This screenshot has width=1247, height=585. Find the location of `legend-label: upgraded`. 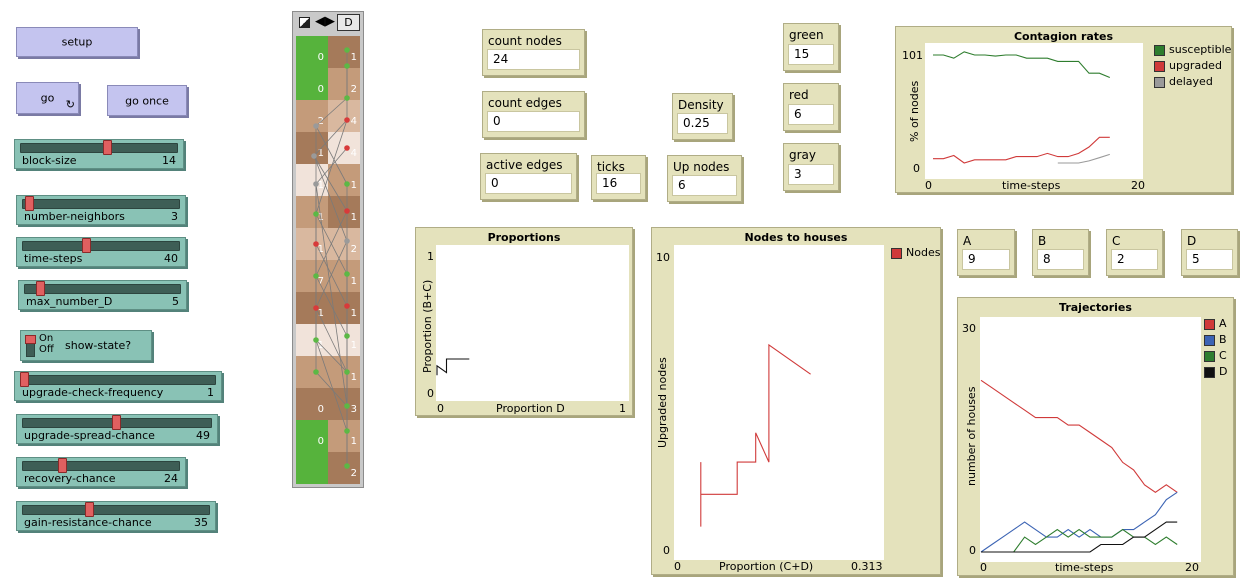

legend-label: upgraded is located at coordinates (1195, 65).